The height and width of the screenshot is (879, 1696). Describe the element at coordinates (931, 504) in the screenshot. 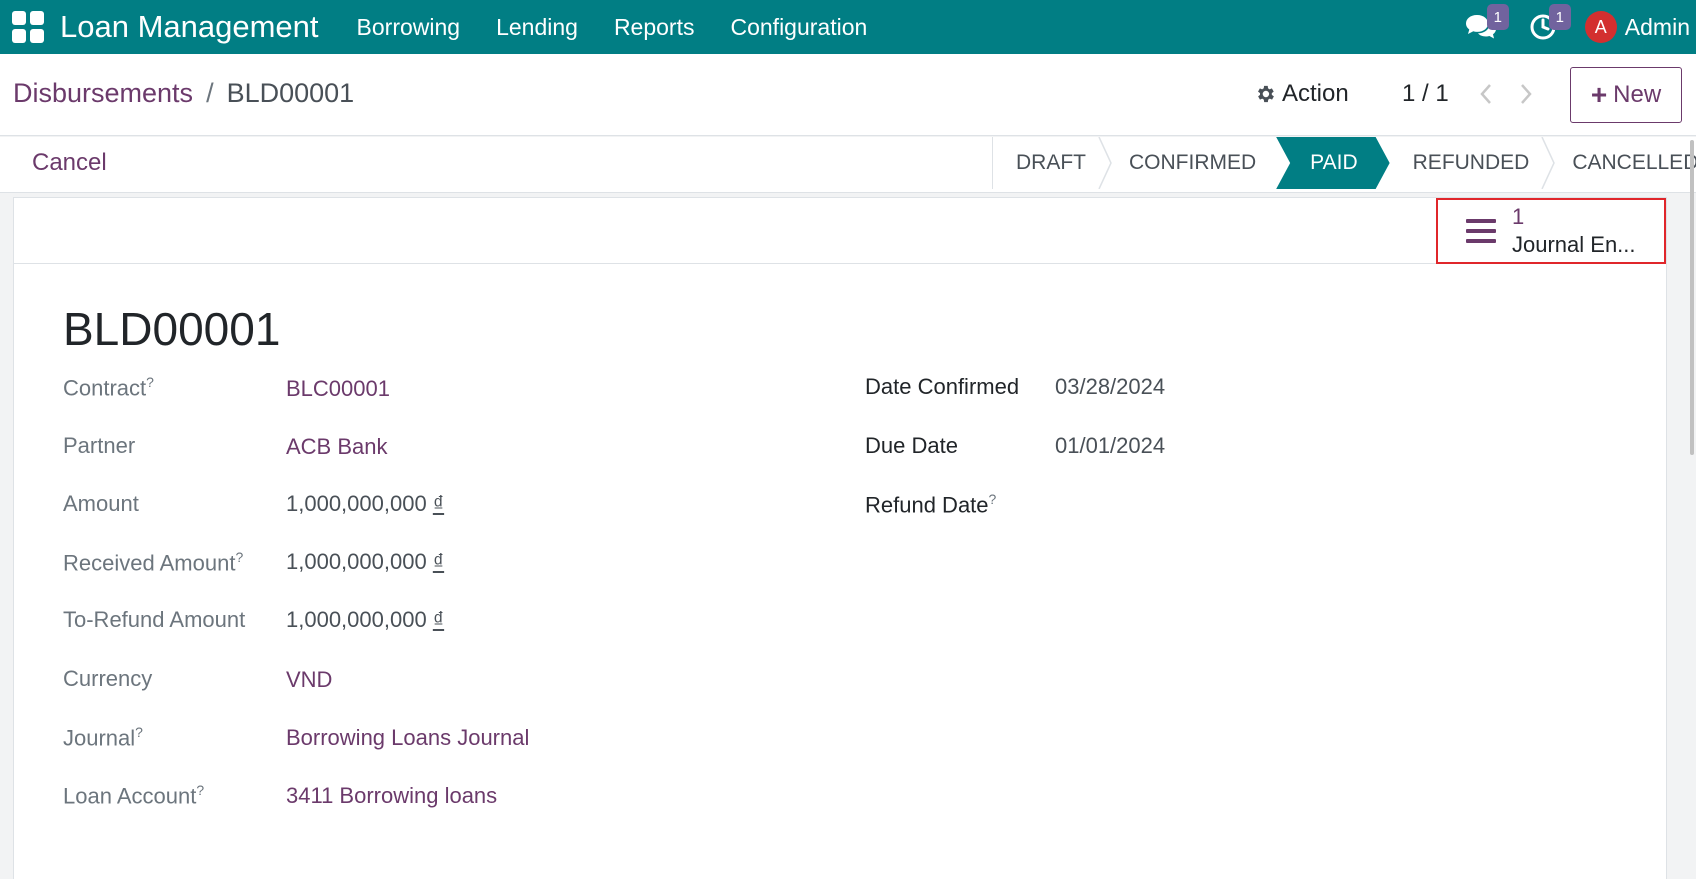

I see `refund-date-label: Refund Date?` at that location.